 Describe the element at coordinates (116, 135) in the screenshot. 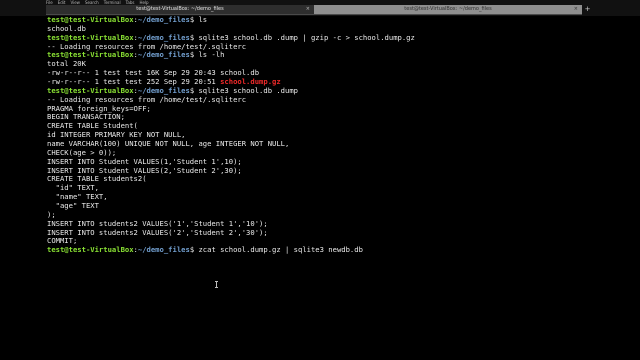

I see `output-text: id INTEGER PRIMARY KEY NOT NULL,` at that location.